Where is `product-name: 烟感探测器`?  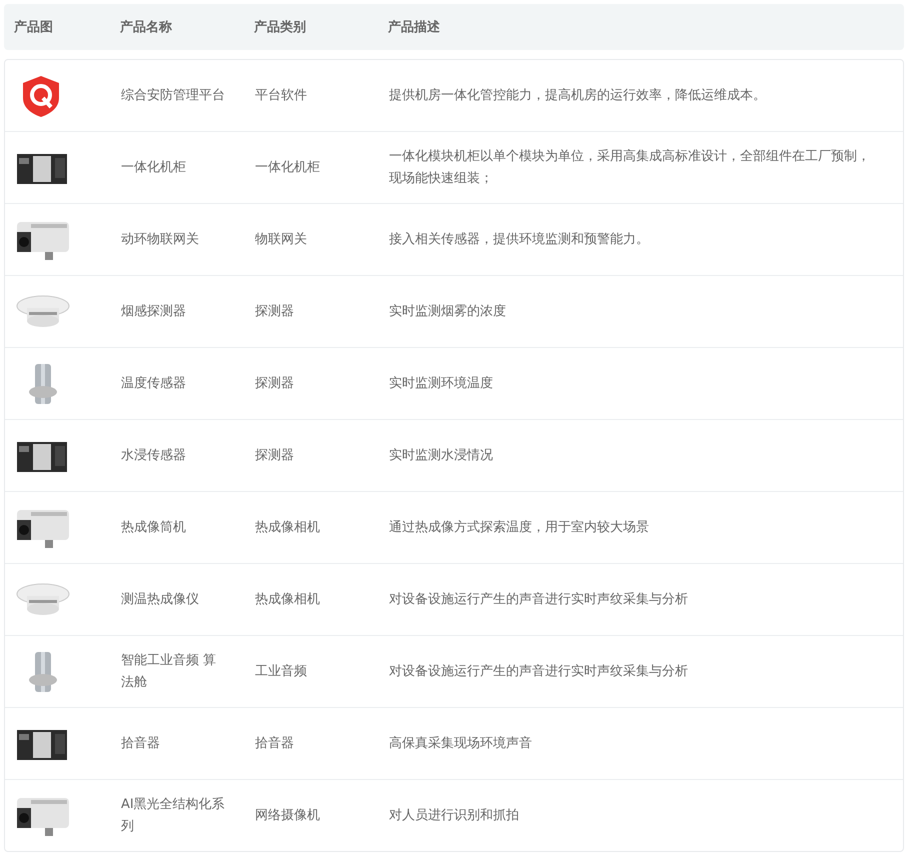
product-name: 烟感探测器 is located at coordinates (154, 311).